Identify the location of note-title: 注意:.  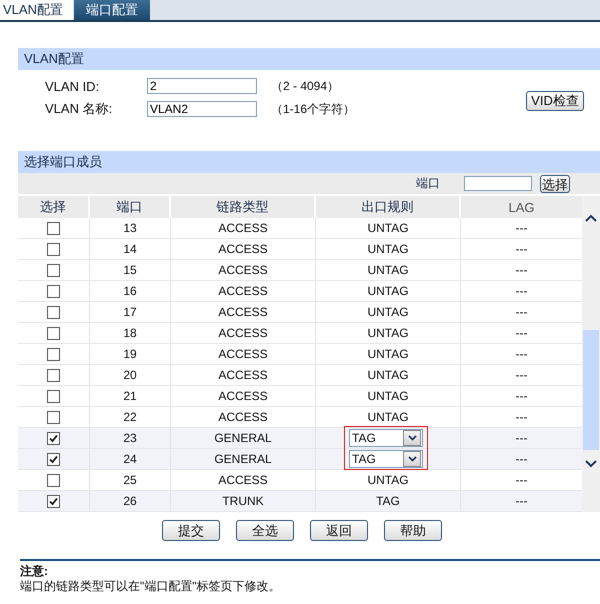
(34, 571).